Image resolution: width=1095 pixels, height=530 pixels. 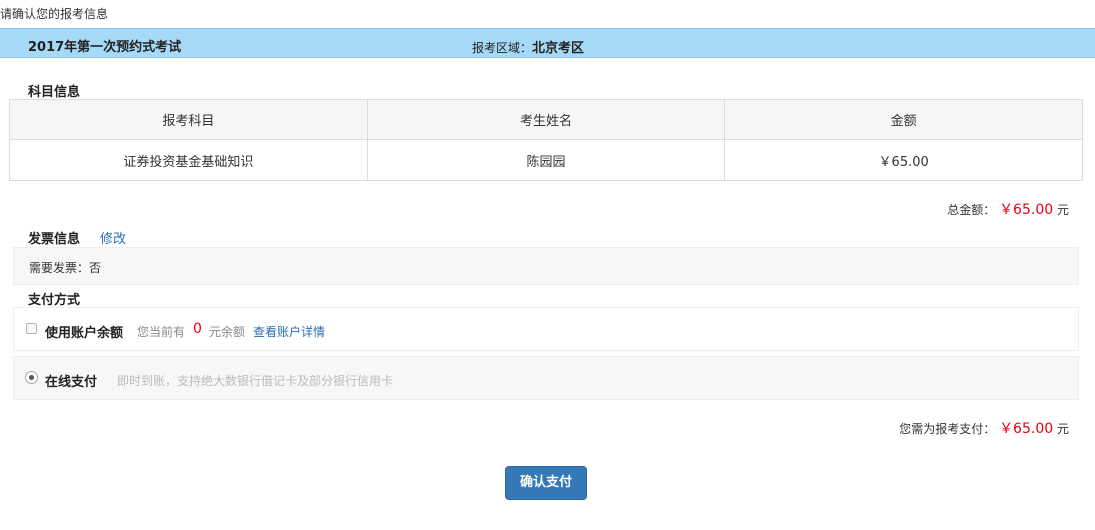 I want to click on exam-region: 报考区域：北京考区, so click(x=528, y=46).